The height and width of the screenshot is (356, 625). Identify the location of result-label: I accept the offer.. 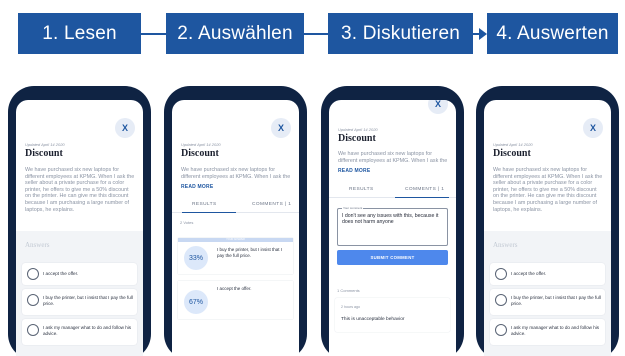
(234, 288).